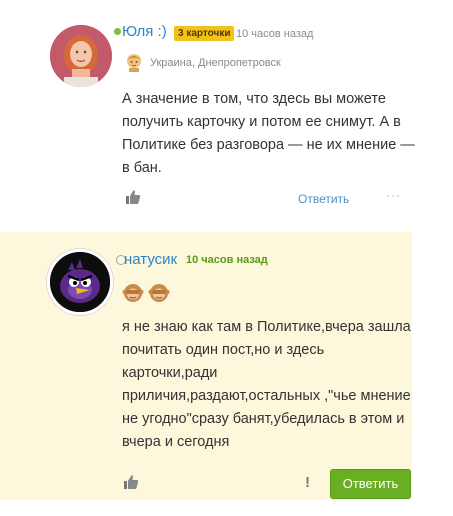 The image size is (453, 516). I want to click on reply-button: Ответить, so click(370, 484).